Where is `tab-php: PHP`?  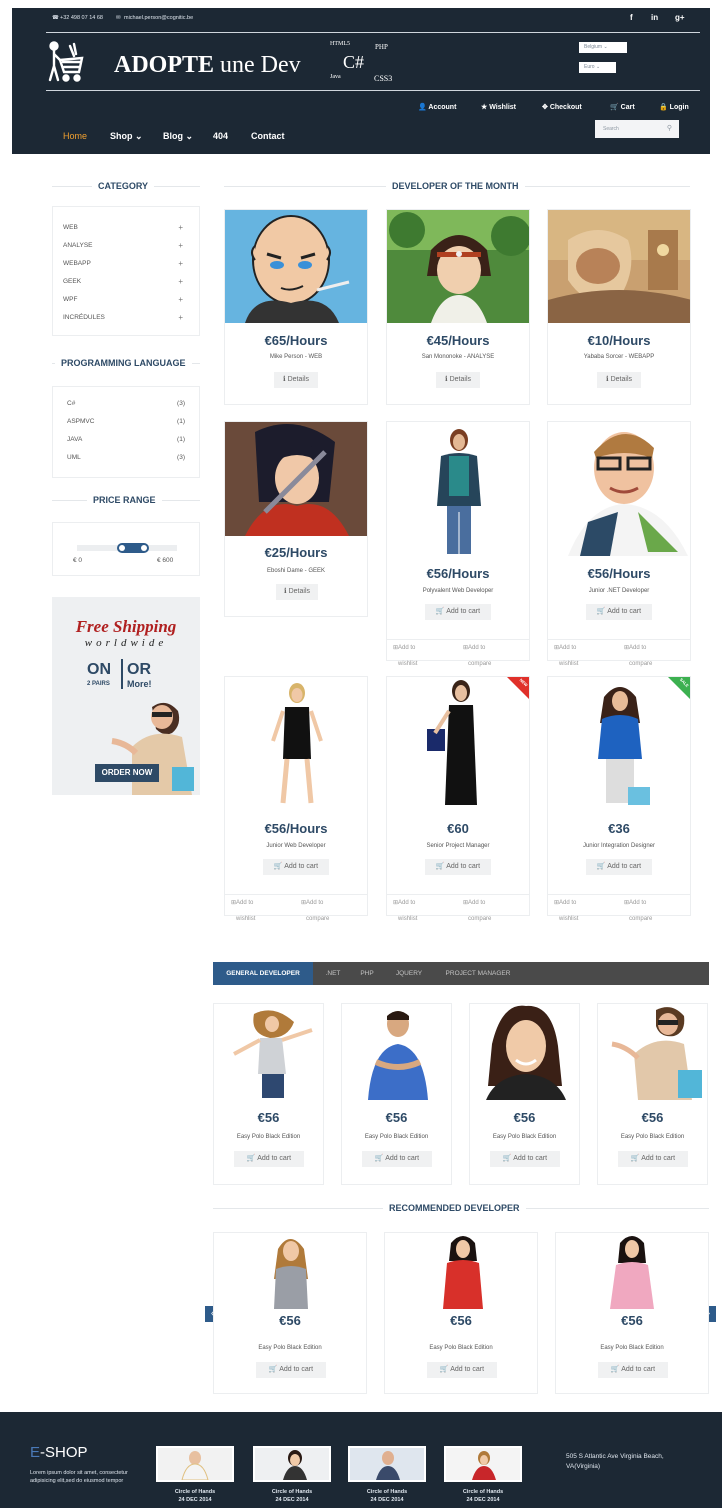
tab-php: PHP is located at coordinates (367, 973).